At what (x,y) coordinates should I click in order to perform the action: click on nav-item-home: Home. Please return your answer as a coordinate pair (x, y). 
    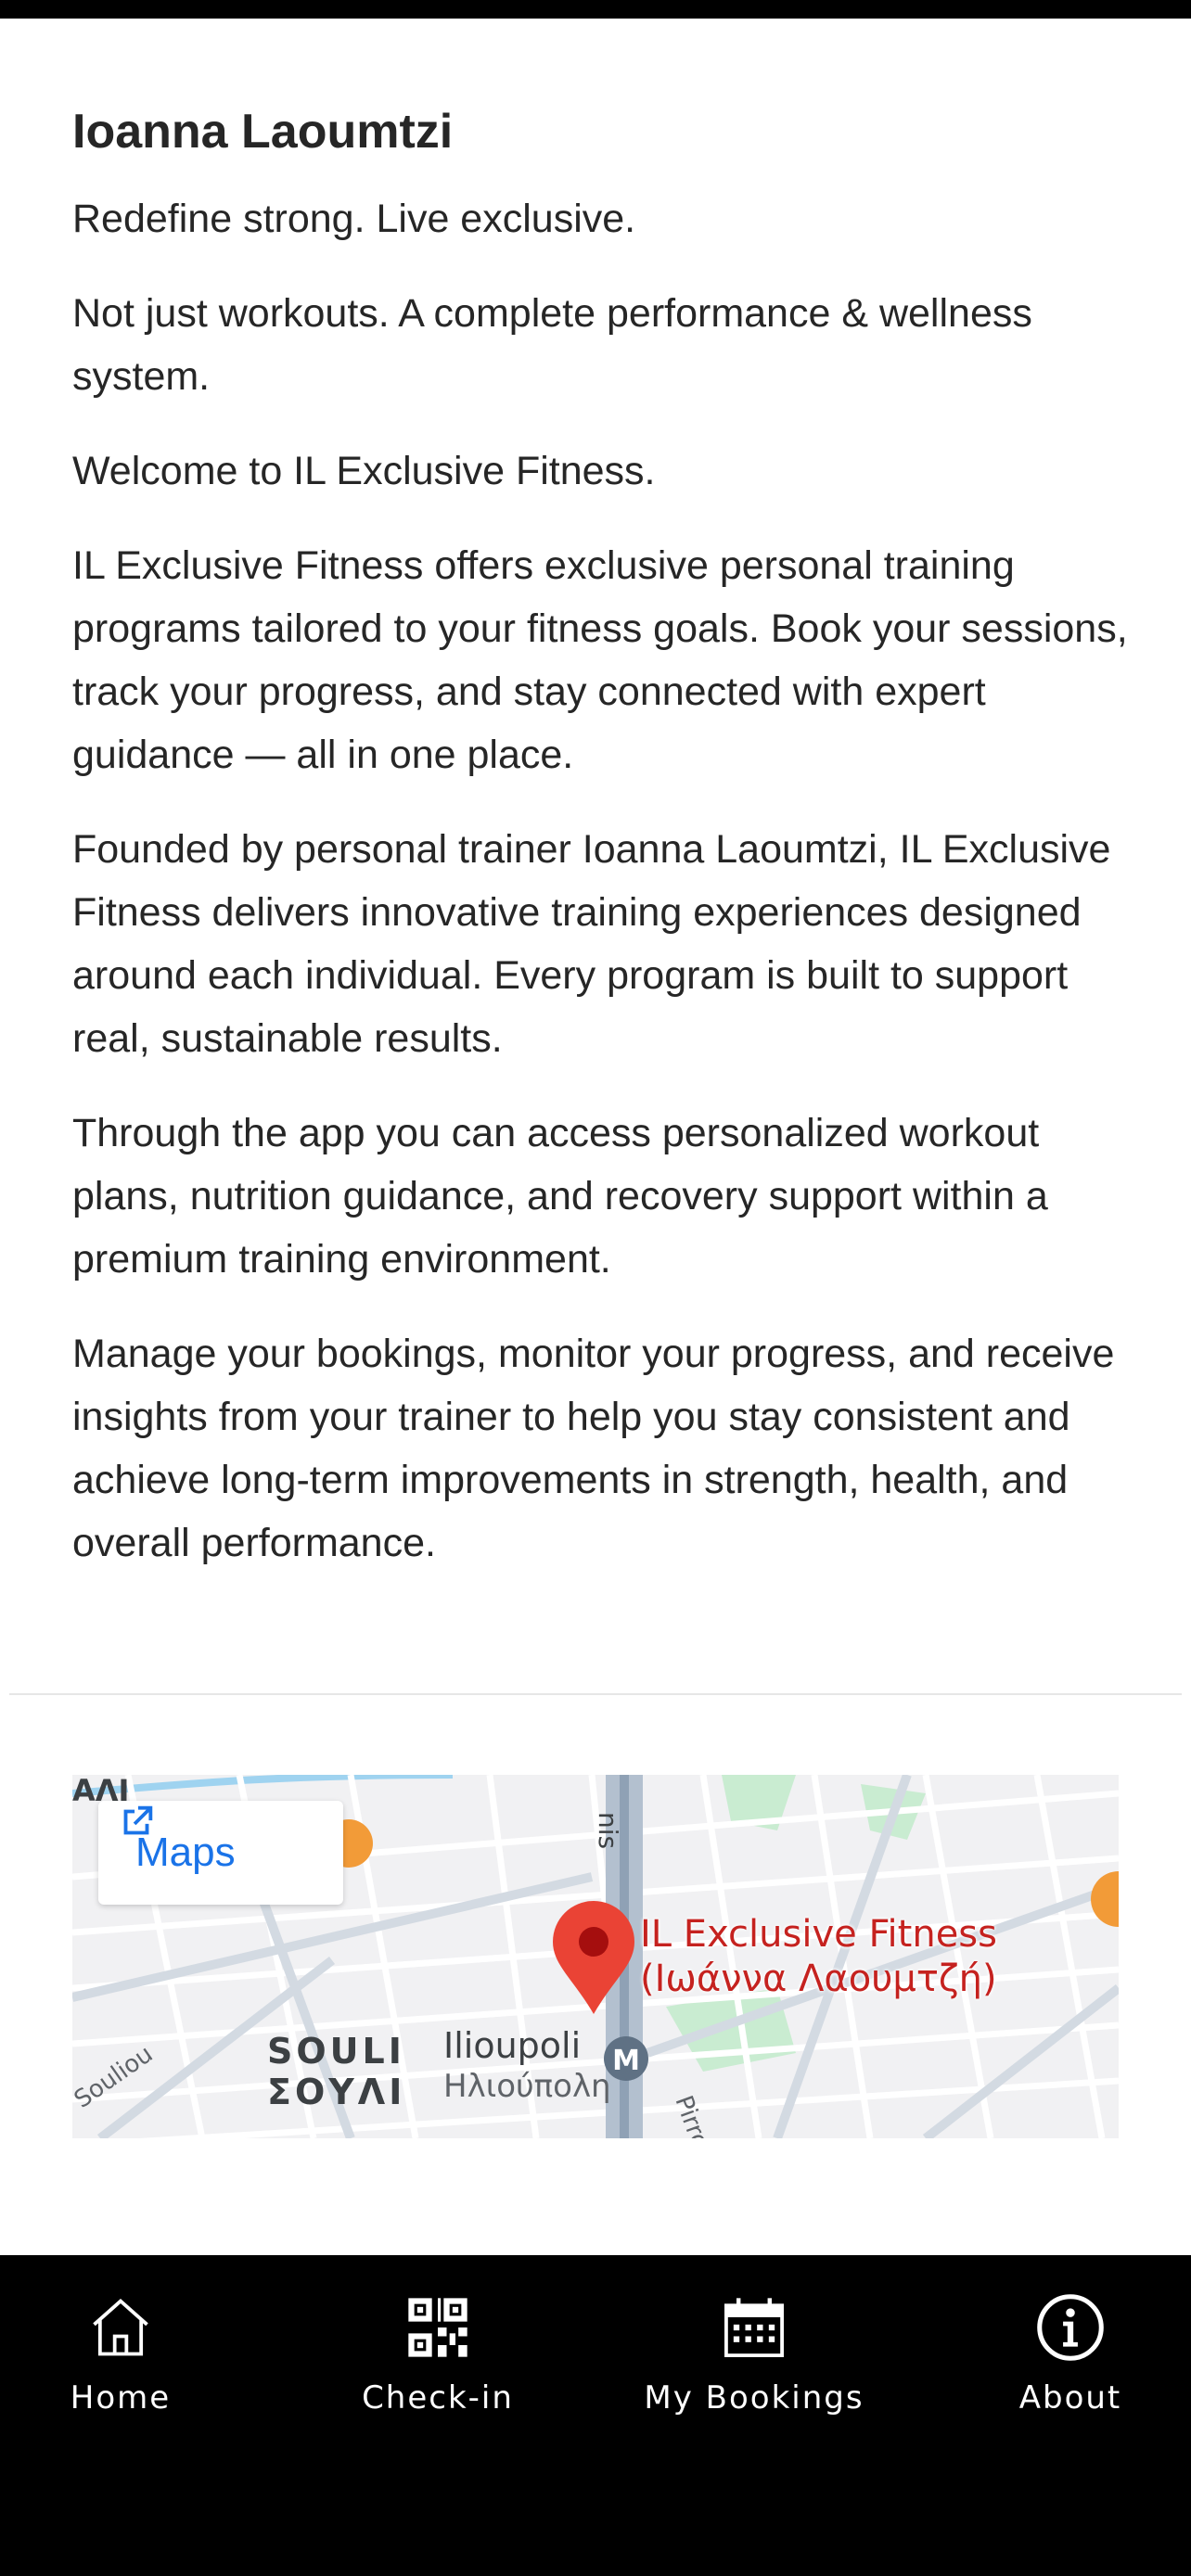
    Looking at the image, I should click on (130, 2354).